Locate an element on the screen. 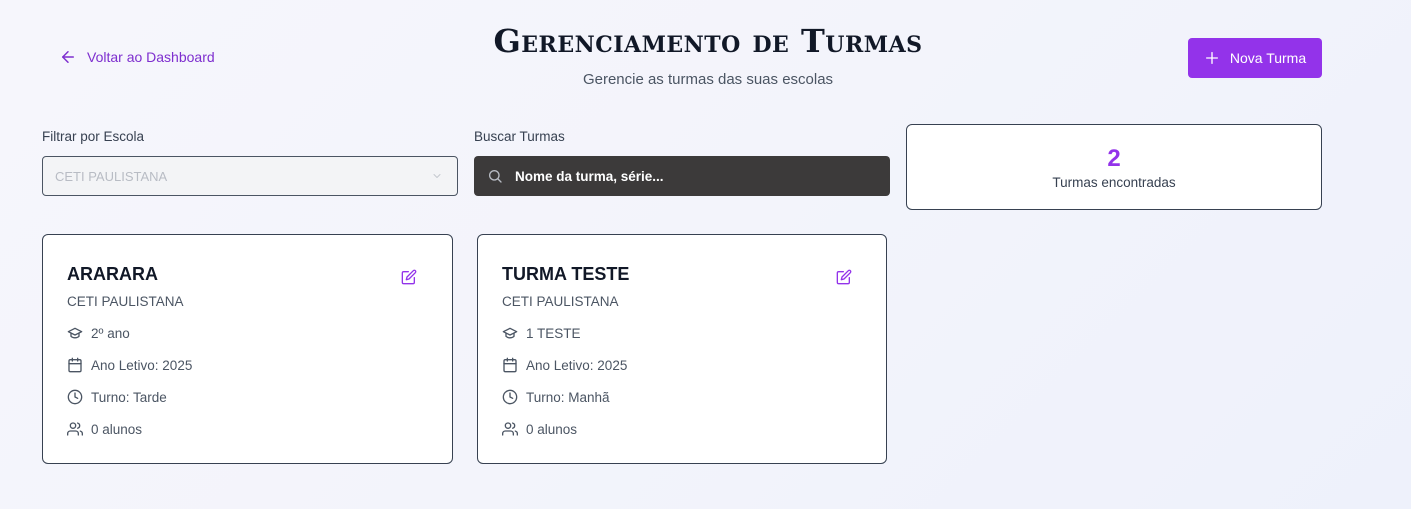 The height and width of the screenshot is (509, 1411). plus-icon is located at coordinates (1211, 58).